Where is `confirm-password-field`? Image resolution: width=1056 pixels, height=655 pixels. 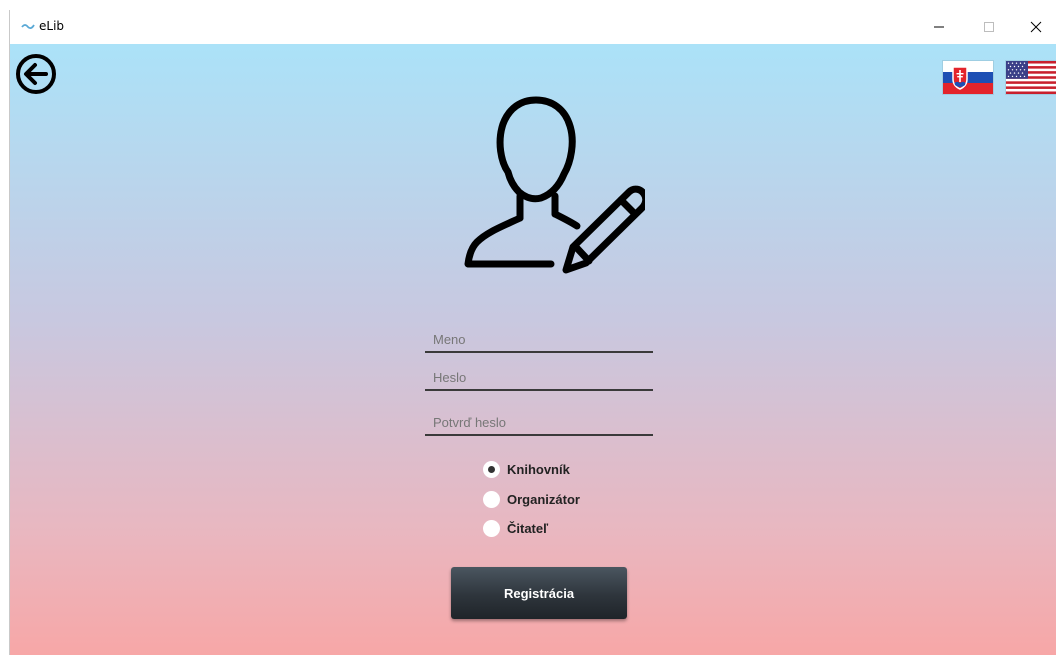 confirm-password-field is located at coordinates (539, 423).